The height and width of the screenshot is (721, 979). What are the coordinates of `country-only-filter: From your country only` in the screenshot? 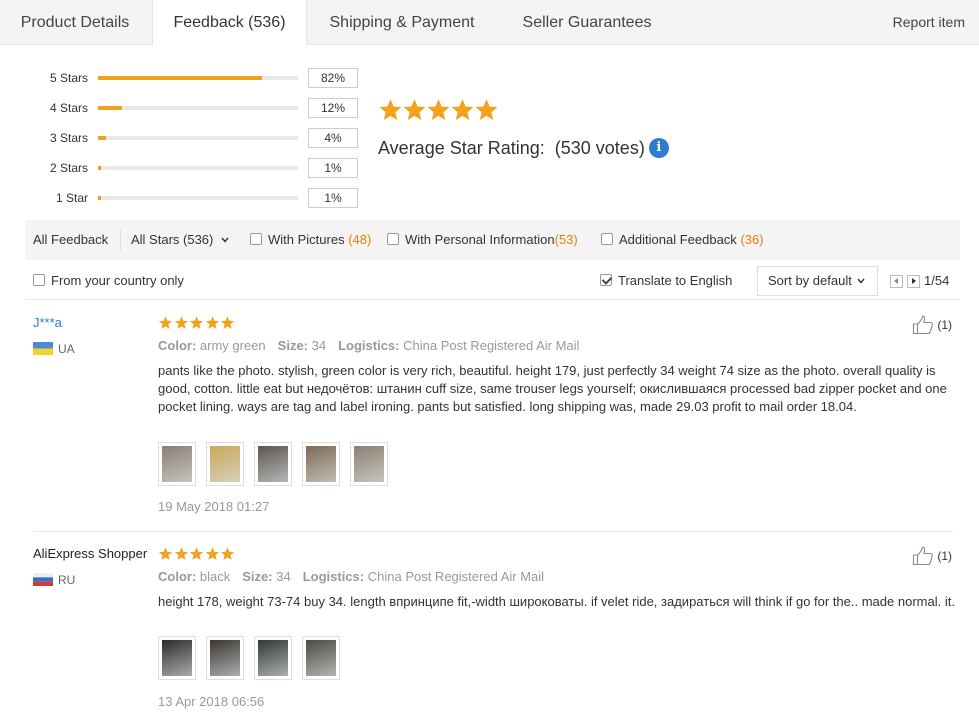 It's located at (108, 281).